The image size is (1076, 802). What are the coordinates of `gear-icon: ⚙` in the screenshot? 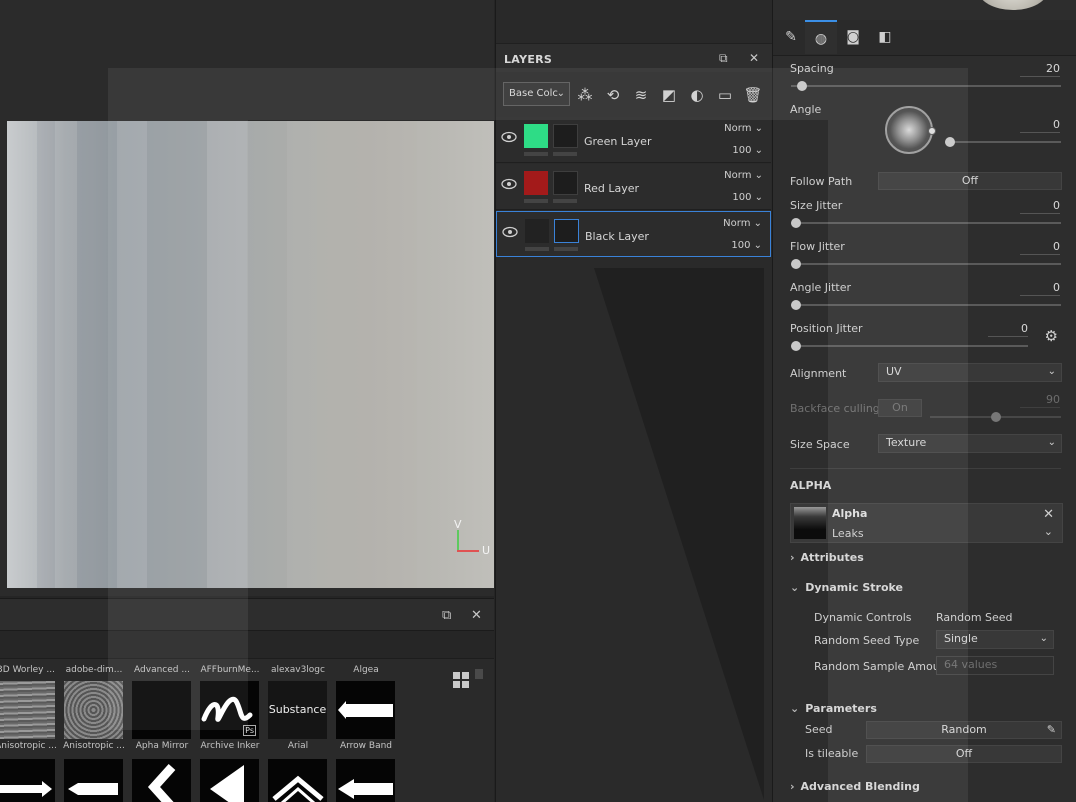 It's located at (1051, 336).